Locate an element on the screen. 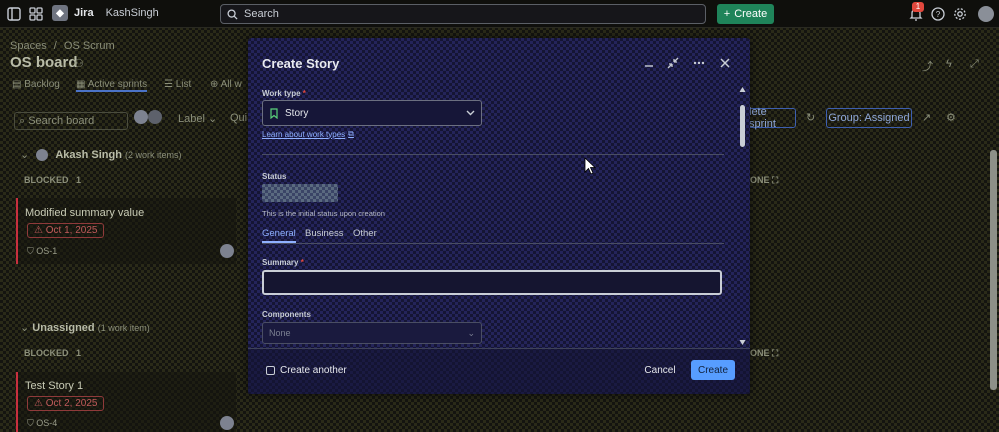 The image size is (999, 432). insights-icon: ↗ is located at coordinates (926, 117).